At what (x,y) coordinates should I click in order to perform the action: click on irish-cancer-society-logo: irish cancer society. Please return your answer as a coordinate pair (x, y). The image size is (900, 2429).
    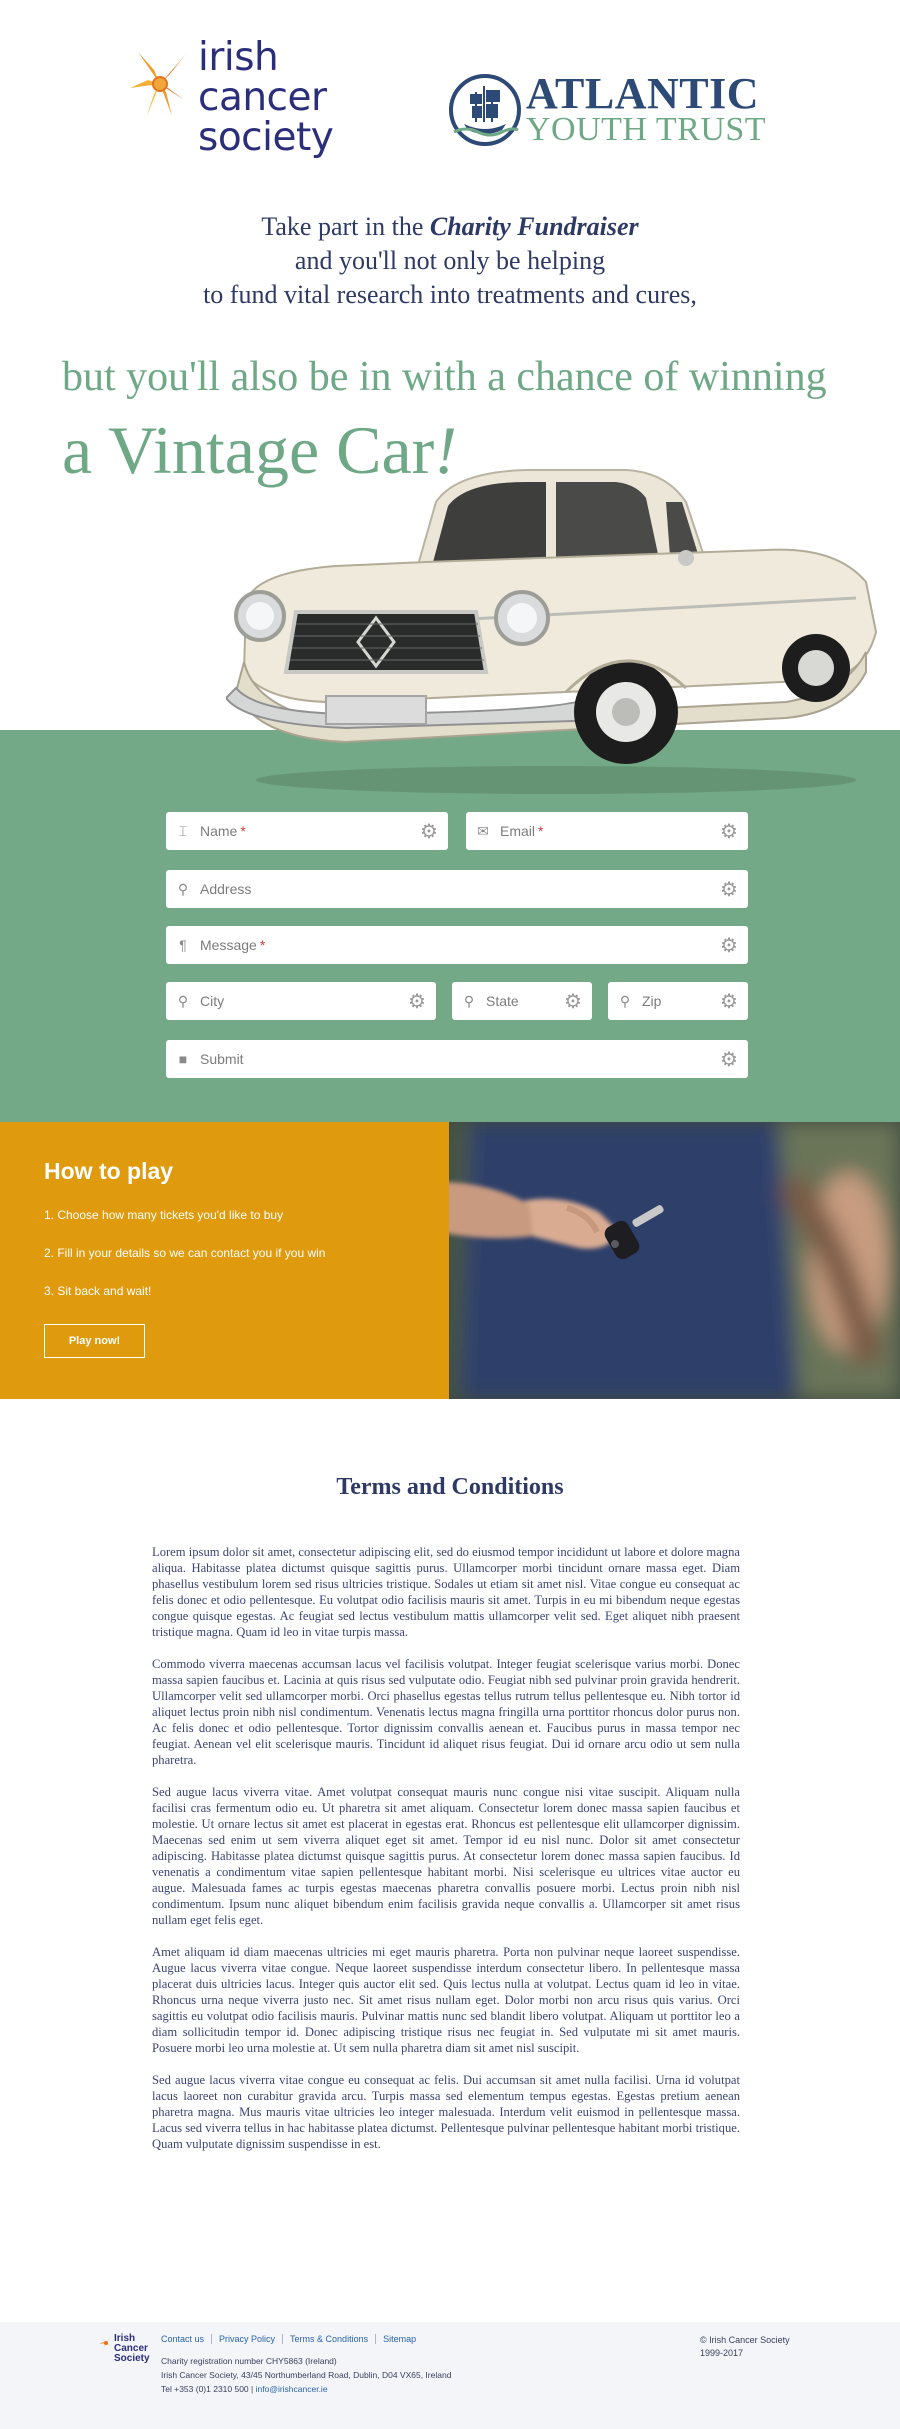
    Looking at the image, I should click on (239, 101).